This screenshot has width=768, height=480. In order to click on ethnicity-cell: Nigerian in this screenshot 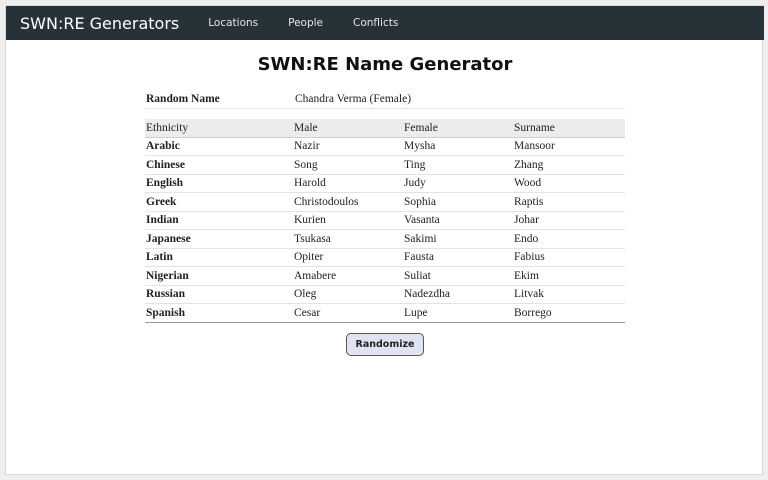, I will do `click(219, 276)`.